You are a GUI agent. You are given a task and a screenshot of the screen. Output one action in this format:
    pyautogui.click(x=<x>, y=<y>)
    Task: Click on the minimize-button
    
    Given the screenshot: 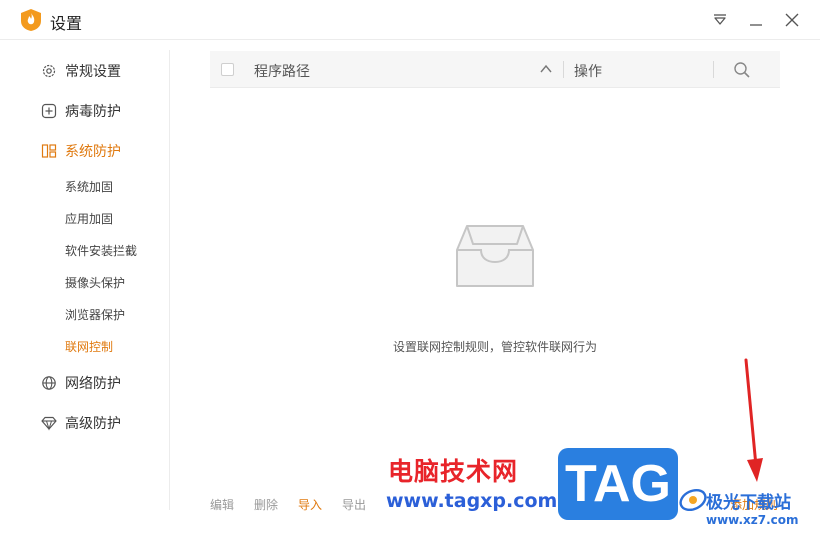 What is the action you would take?
    pyautogui.click(x=756, y=20)
    